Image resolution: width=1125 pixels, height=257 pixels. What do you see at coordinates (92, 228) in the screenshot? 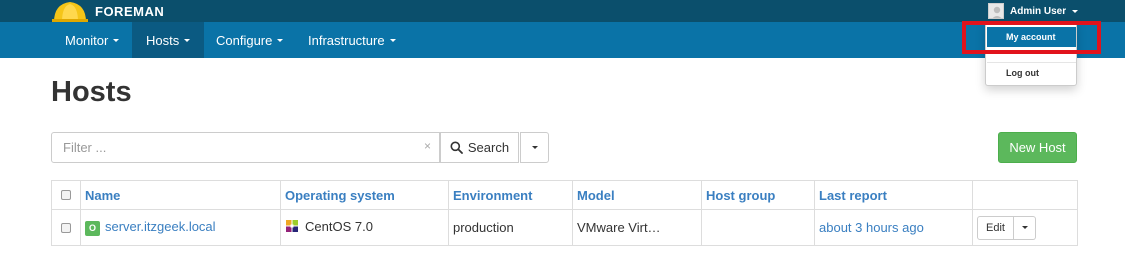
I see `status-badge: O` at bounding box center [92, 228].